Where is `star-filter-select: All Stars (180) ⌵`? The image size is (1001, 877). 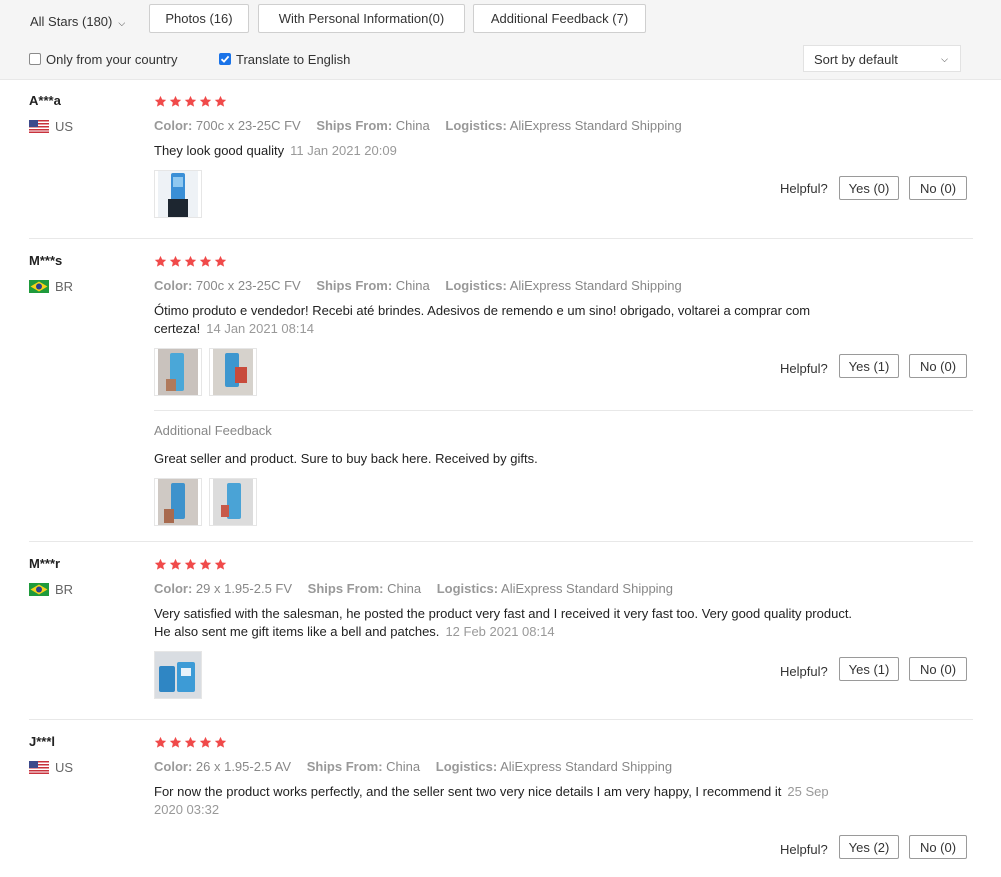
star-filter-select: All Stars (180) ⌵ is located at coordinates (77, 22).